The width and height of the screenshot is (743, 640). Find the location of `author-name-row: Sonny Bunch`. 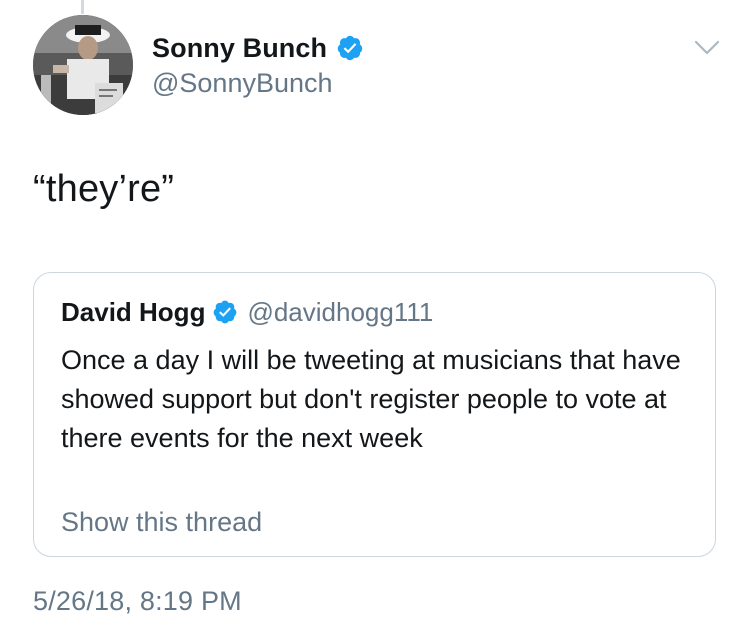

author-name-row: Sonny Bunch is located at coordinates (258, 48).